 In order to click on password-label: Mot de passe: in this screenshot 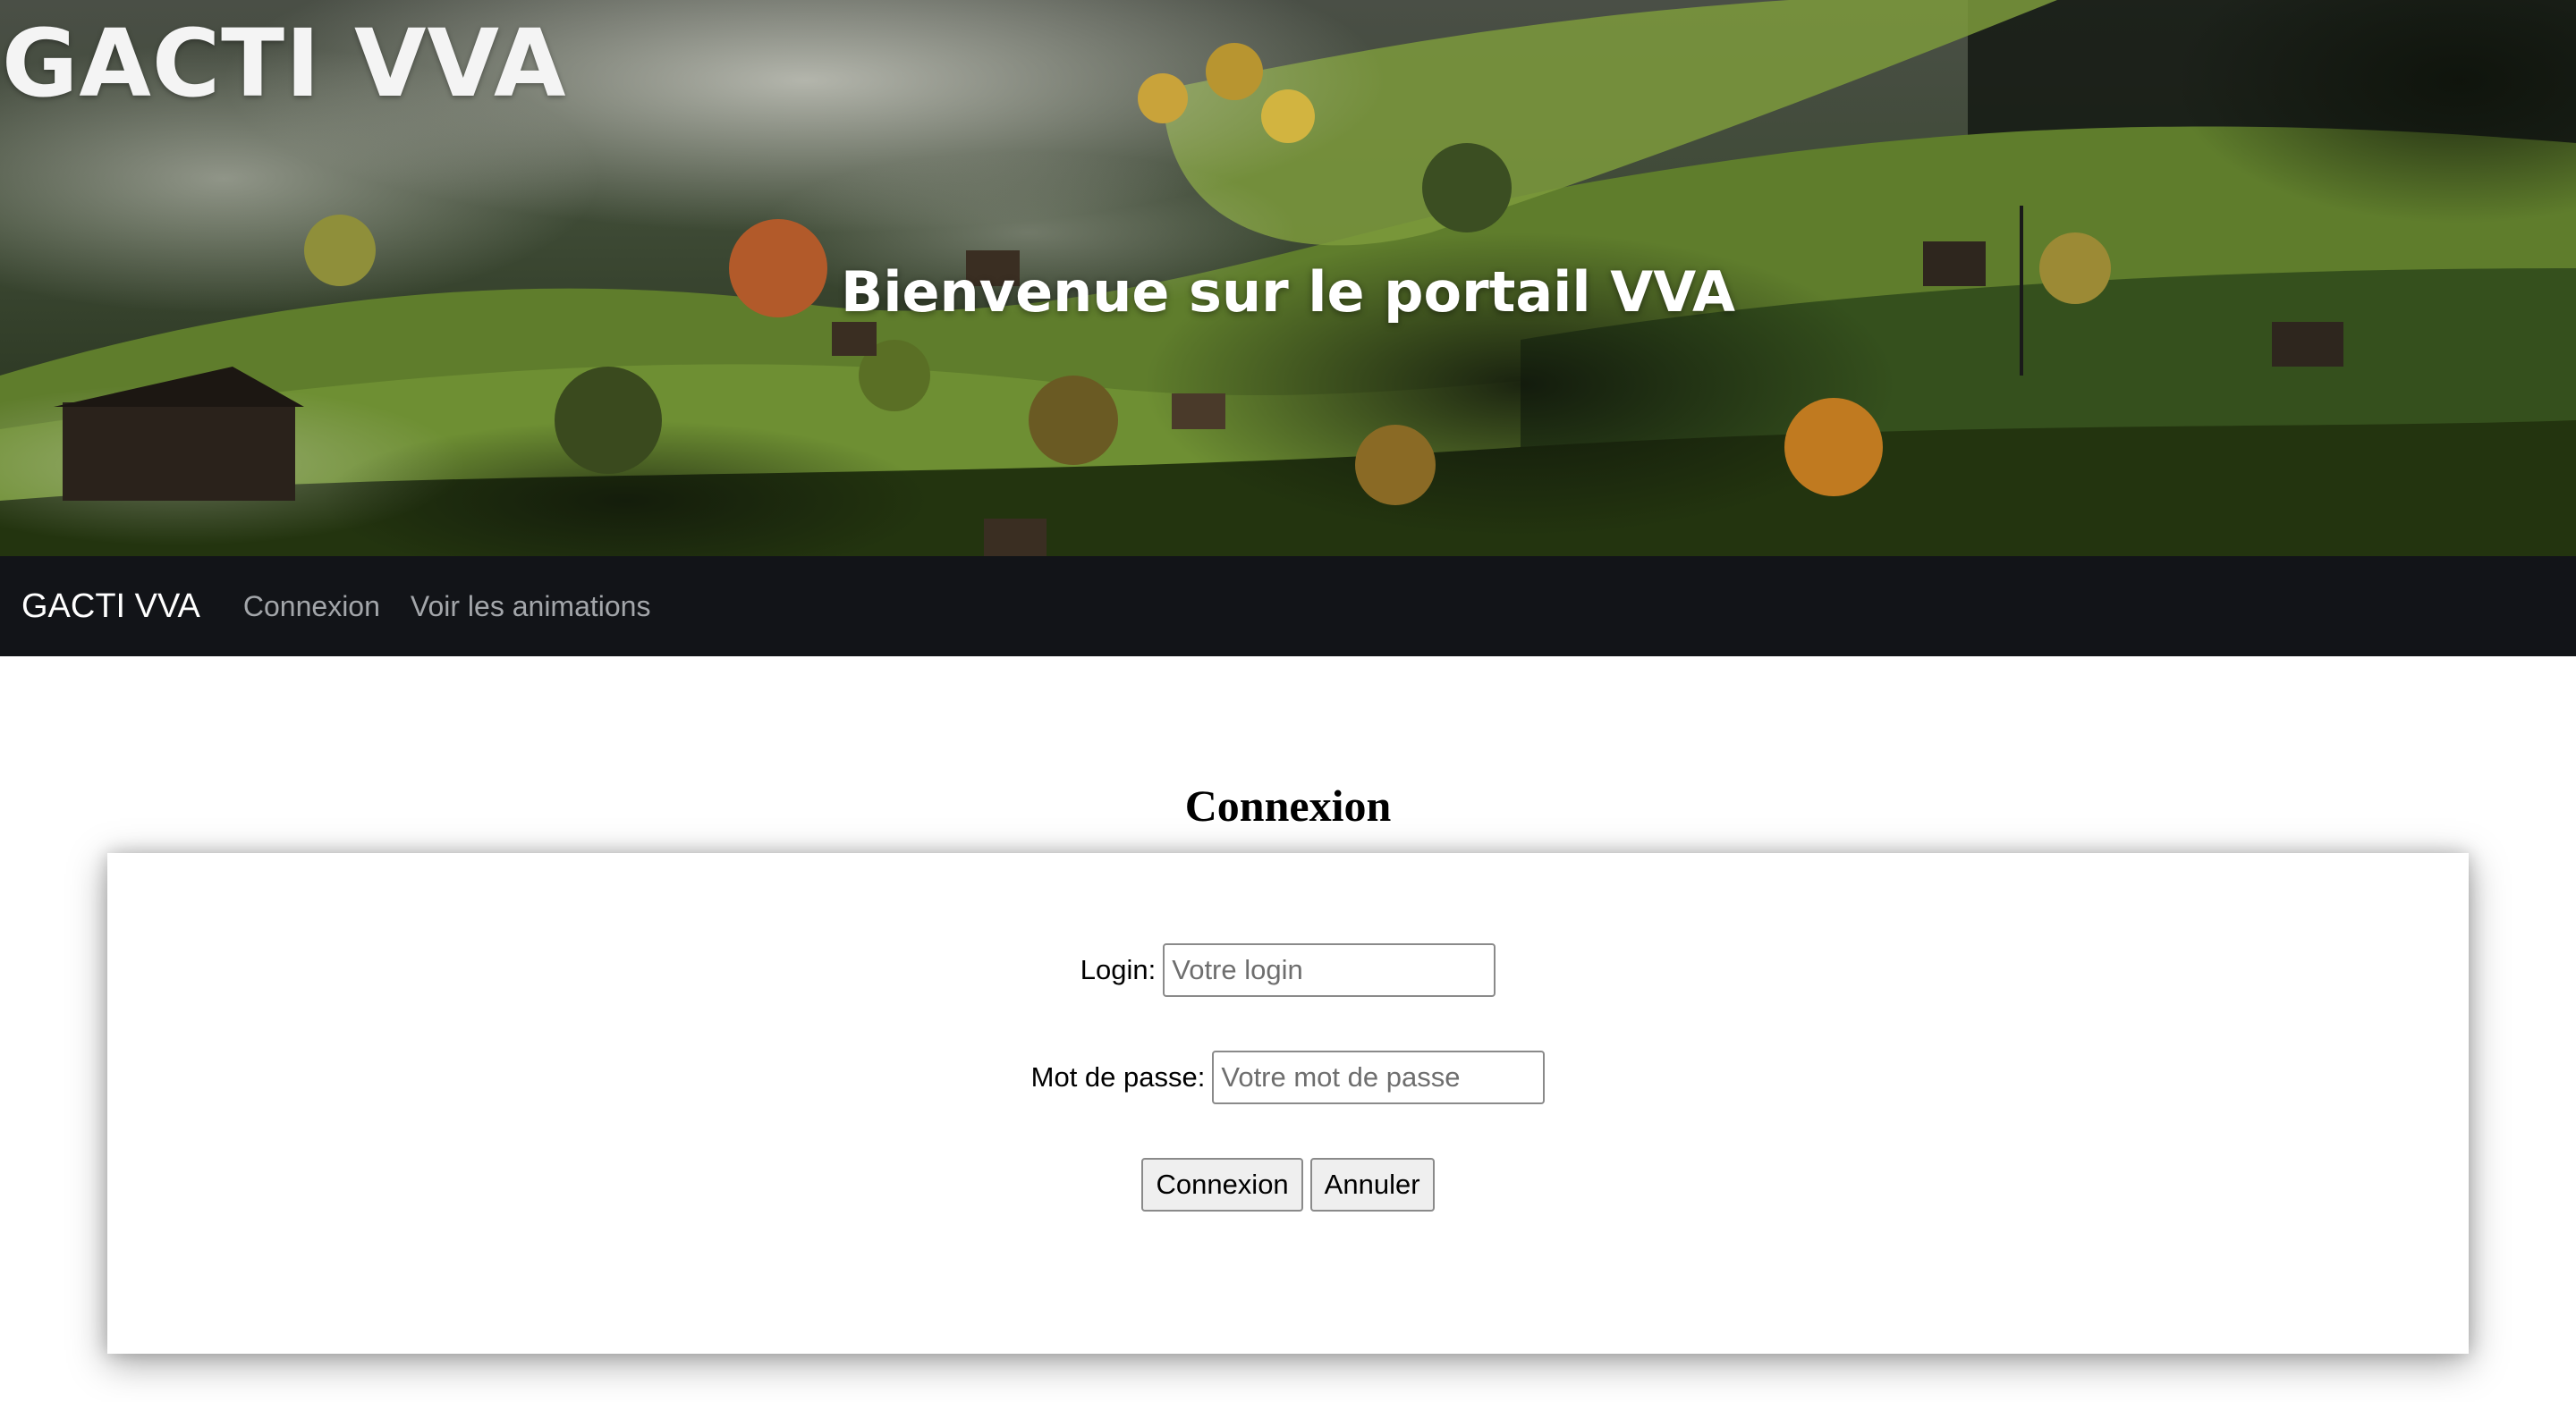, I will do `click(1118, 1077)`.